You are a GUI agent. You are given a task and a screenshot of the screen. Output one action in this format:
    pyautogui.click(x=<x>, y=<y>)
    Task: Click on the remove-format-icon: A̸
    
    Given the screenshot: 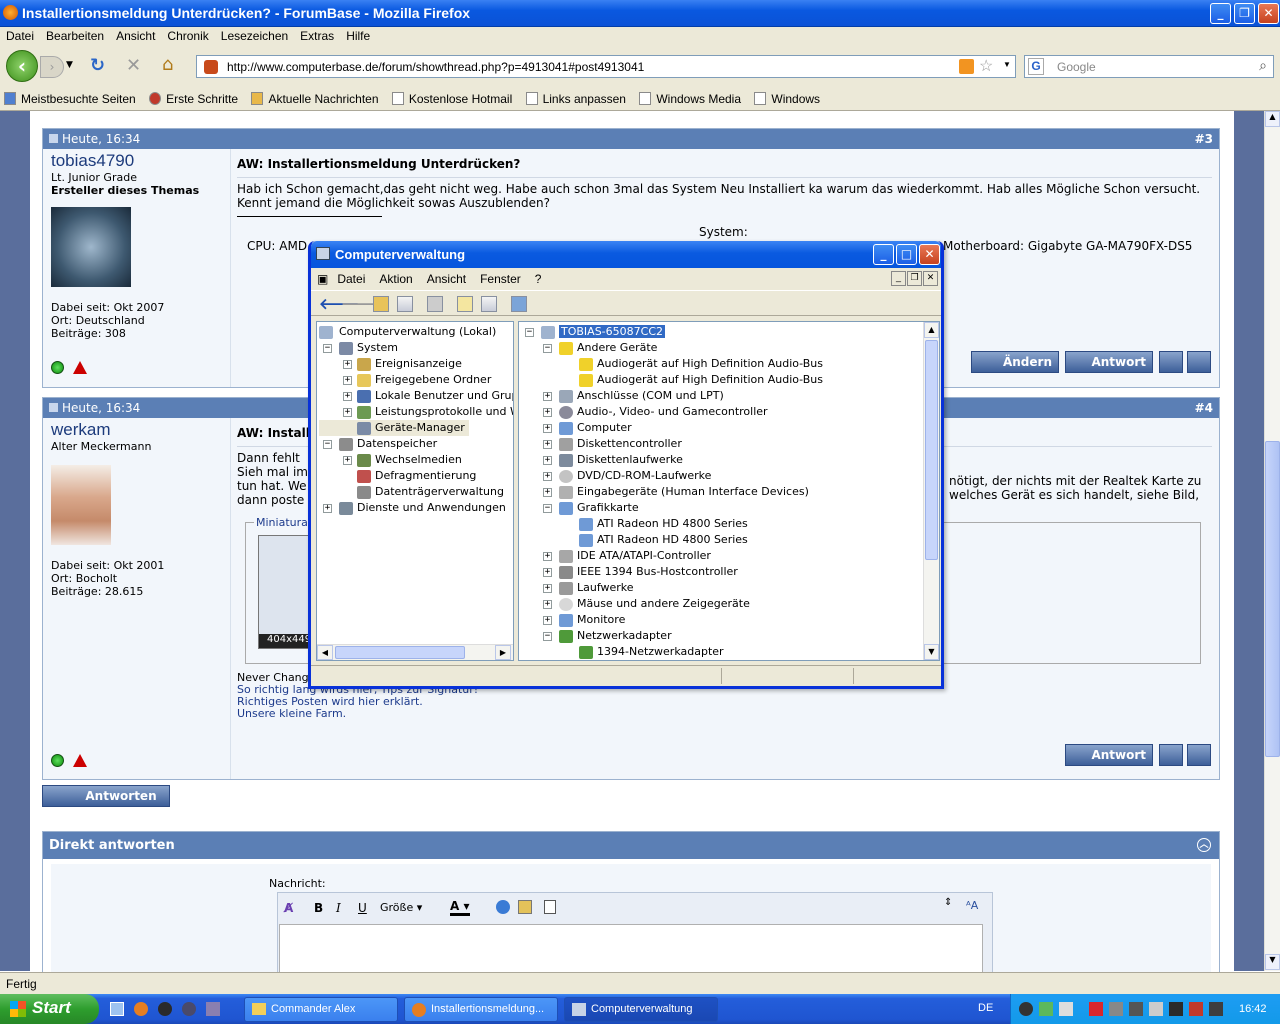 What is the action you would take?
    pyautogui.click(x=288, y=908)
    